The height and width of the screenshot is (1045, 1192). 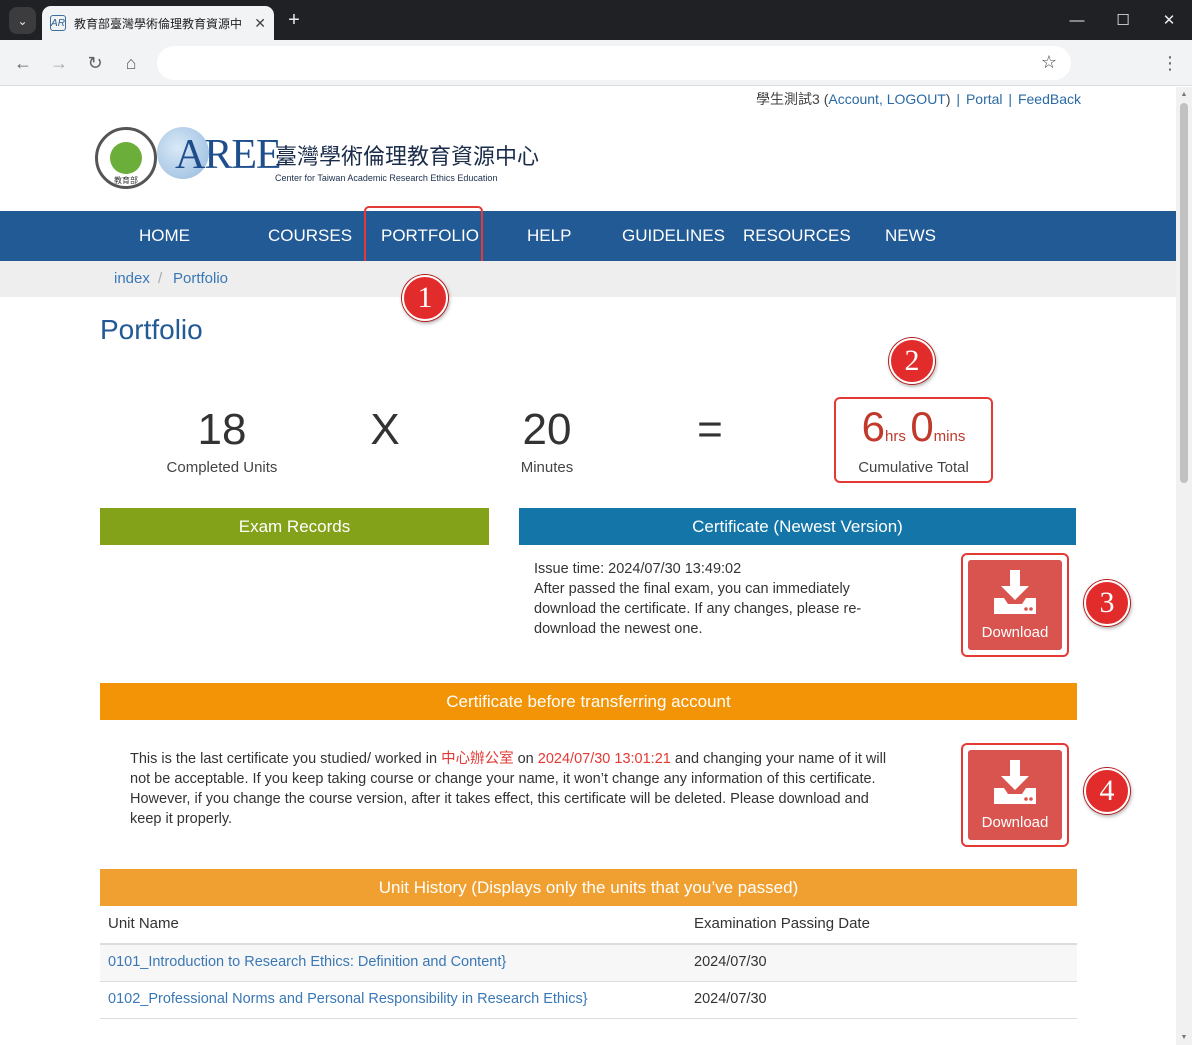 I want to click on transfer-text-on: on, so click(x=525, y=759).